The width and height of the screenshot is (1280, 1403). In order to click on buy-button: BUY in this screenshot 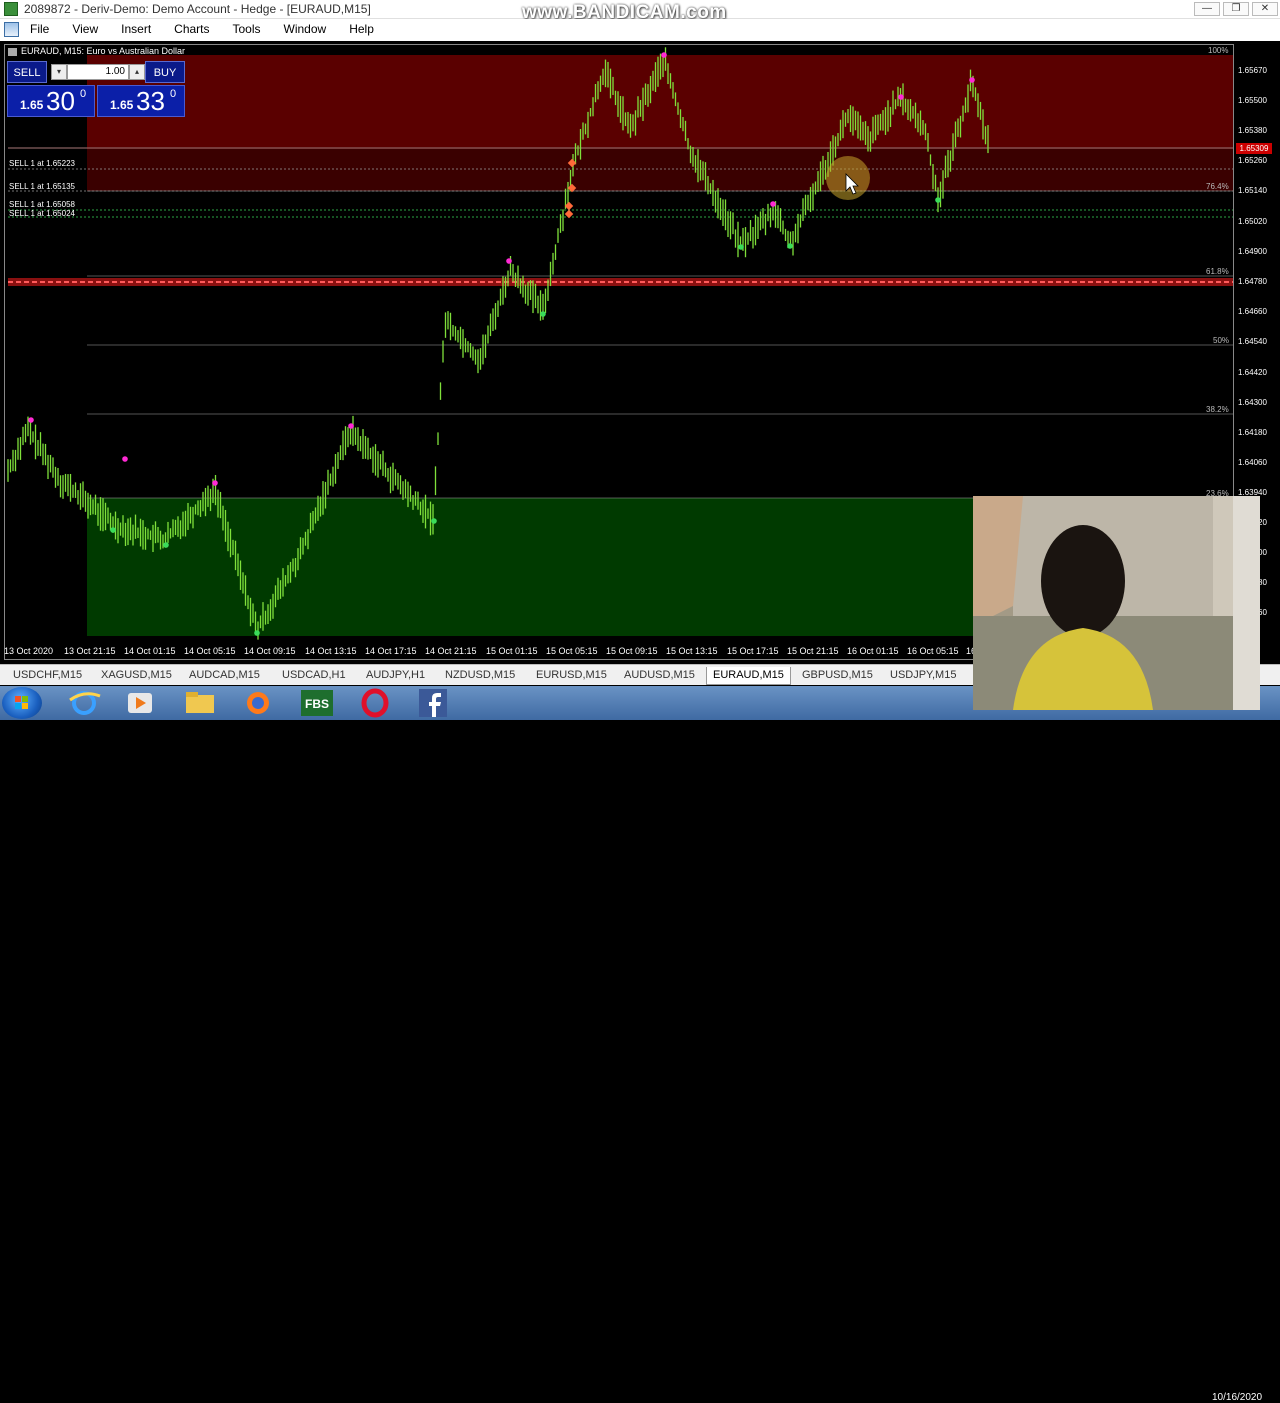, I will do `click(165, 72)`.